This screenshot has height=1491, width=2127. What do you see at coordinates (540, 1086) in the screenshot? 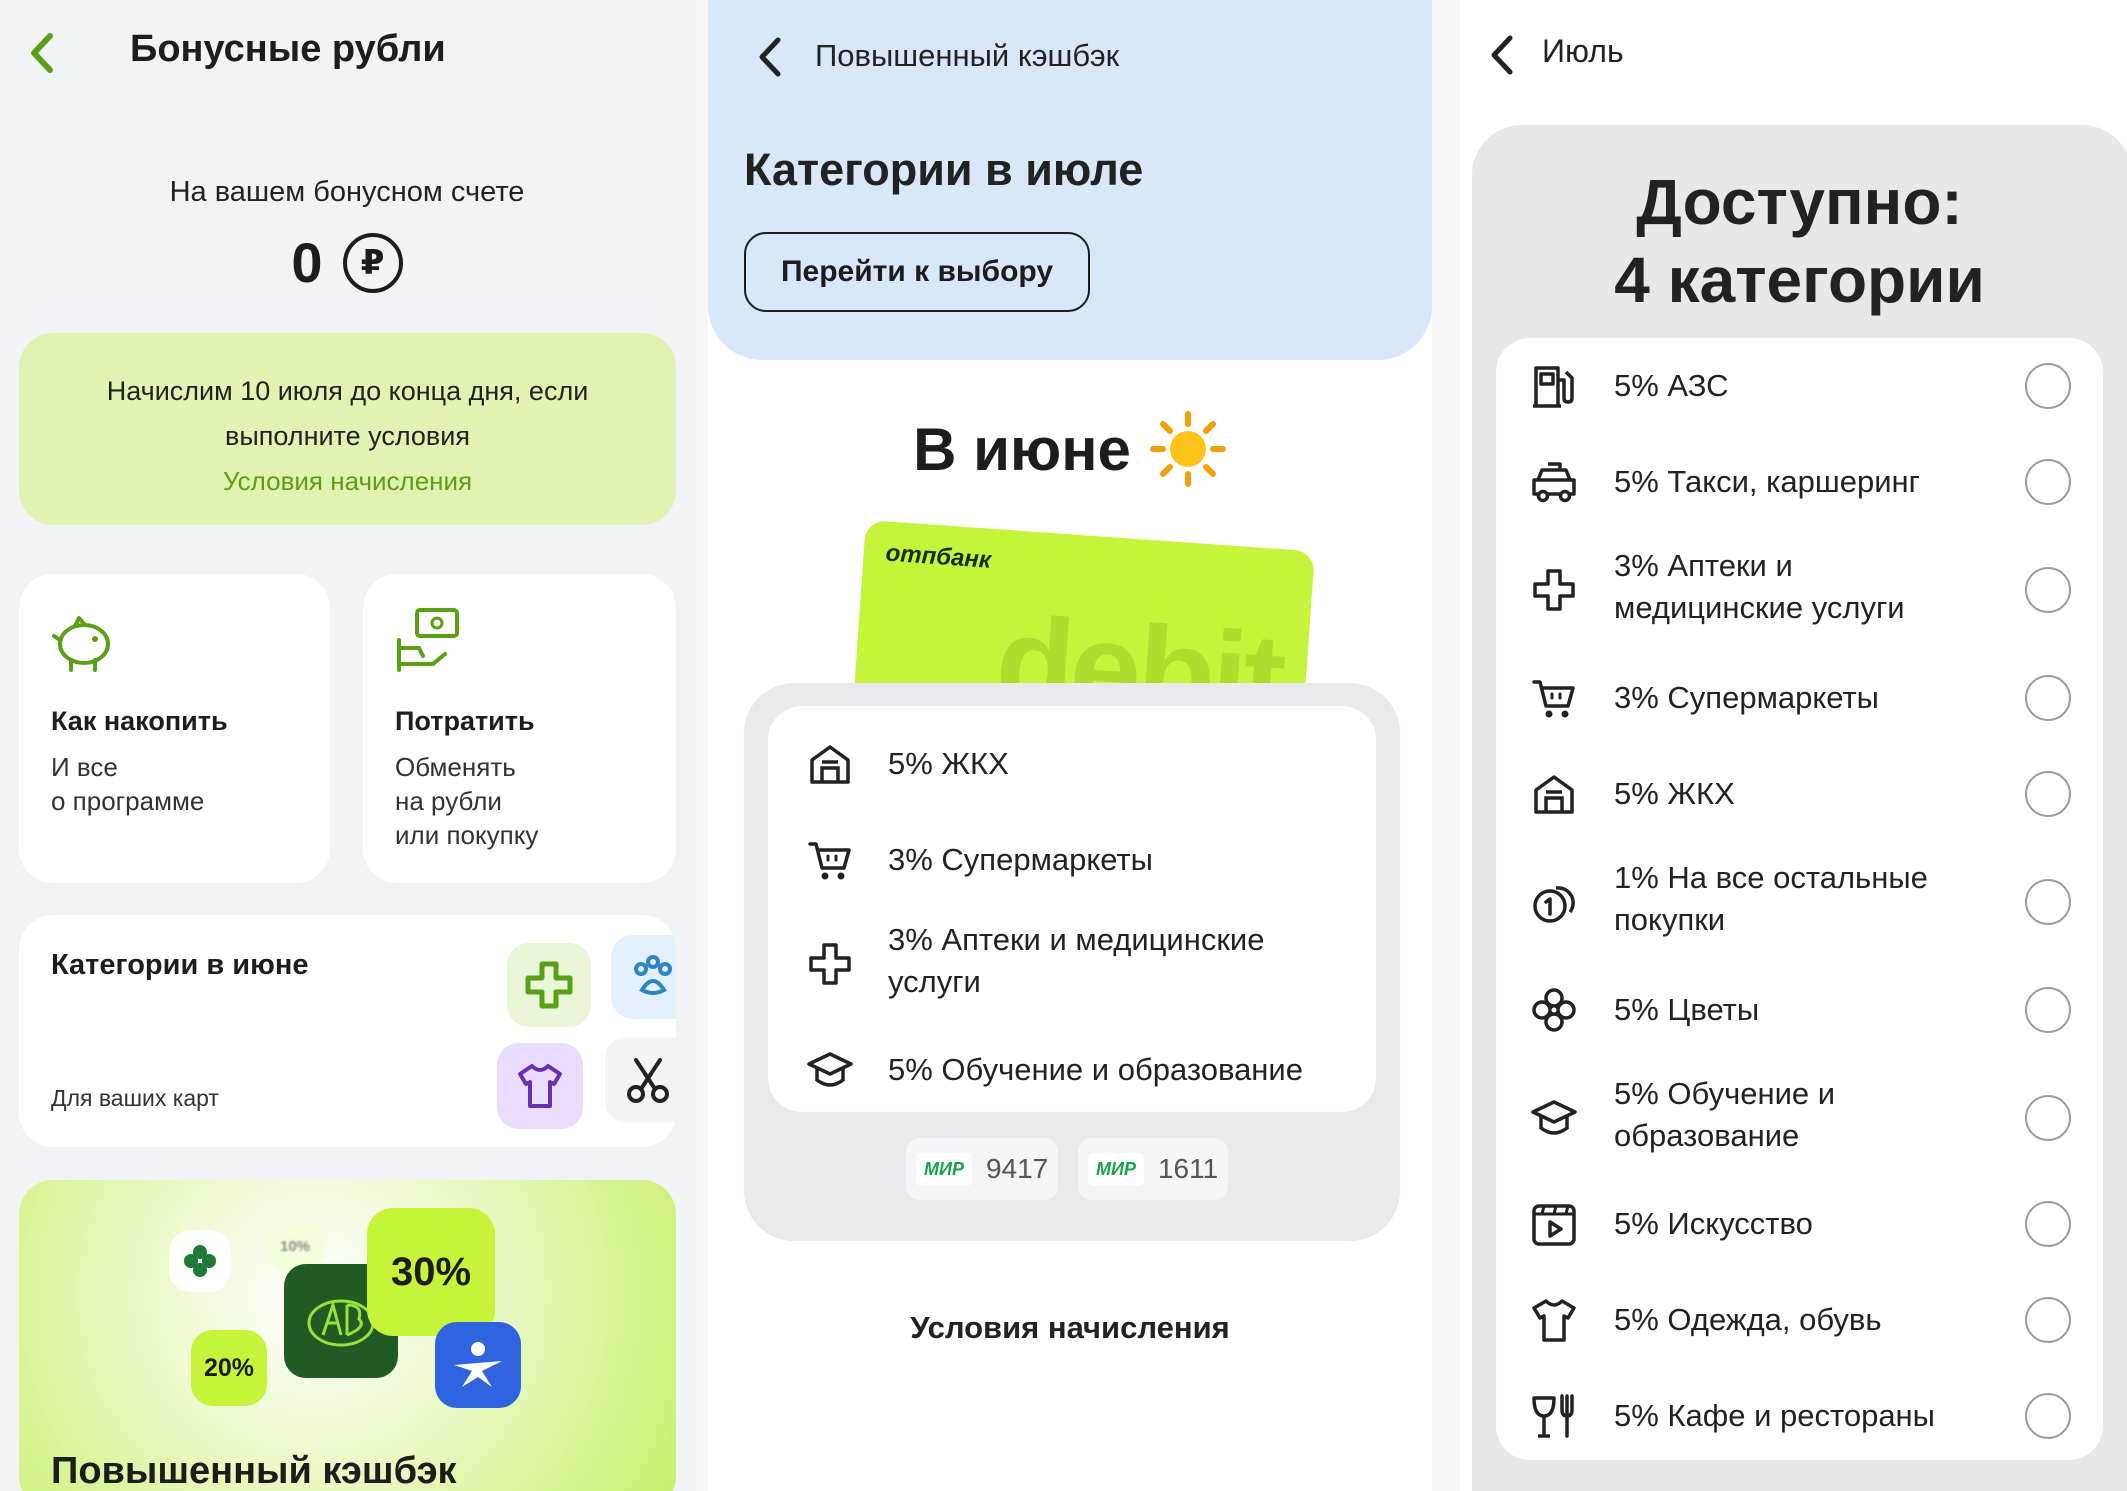
I see `clothes-tile-icon` at bounding box center [540, 1086].